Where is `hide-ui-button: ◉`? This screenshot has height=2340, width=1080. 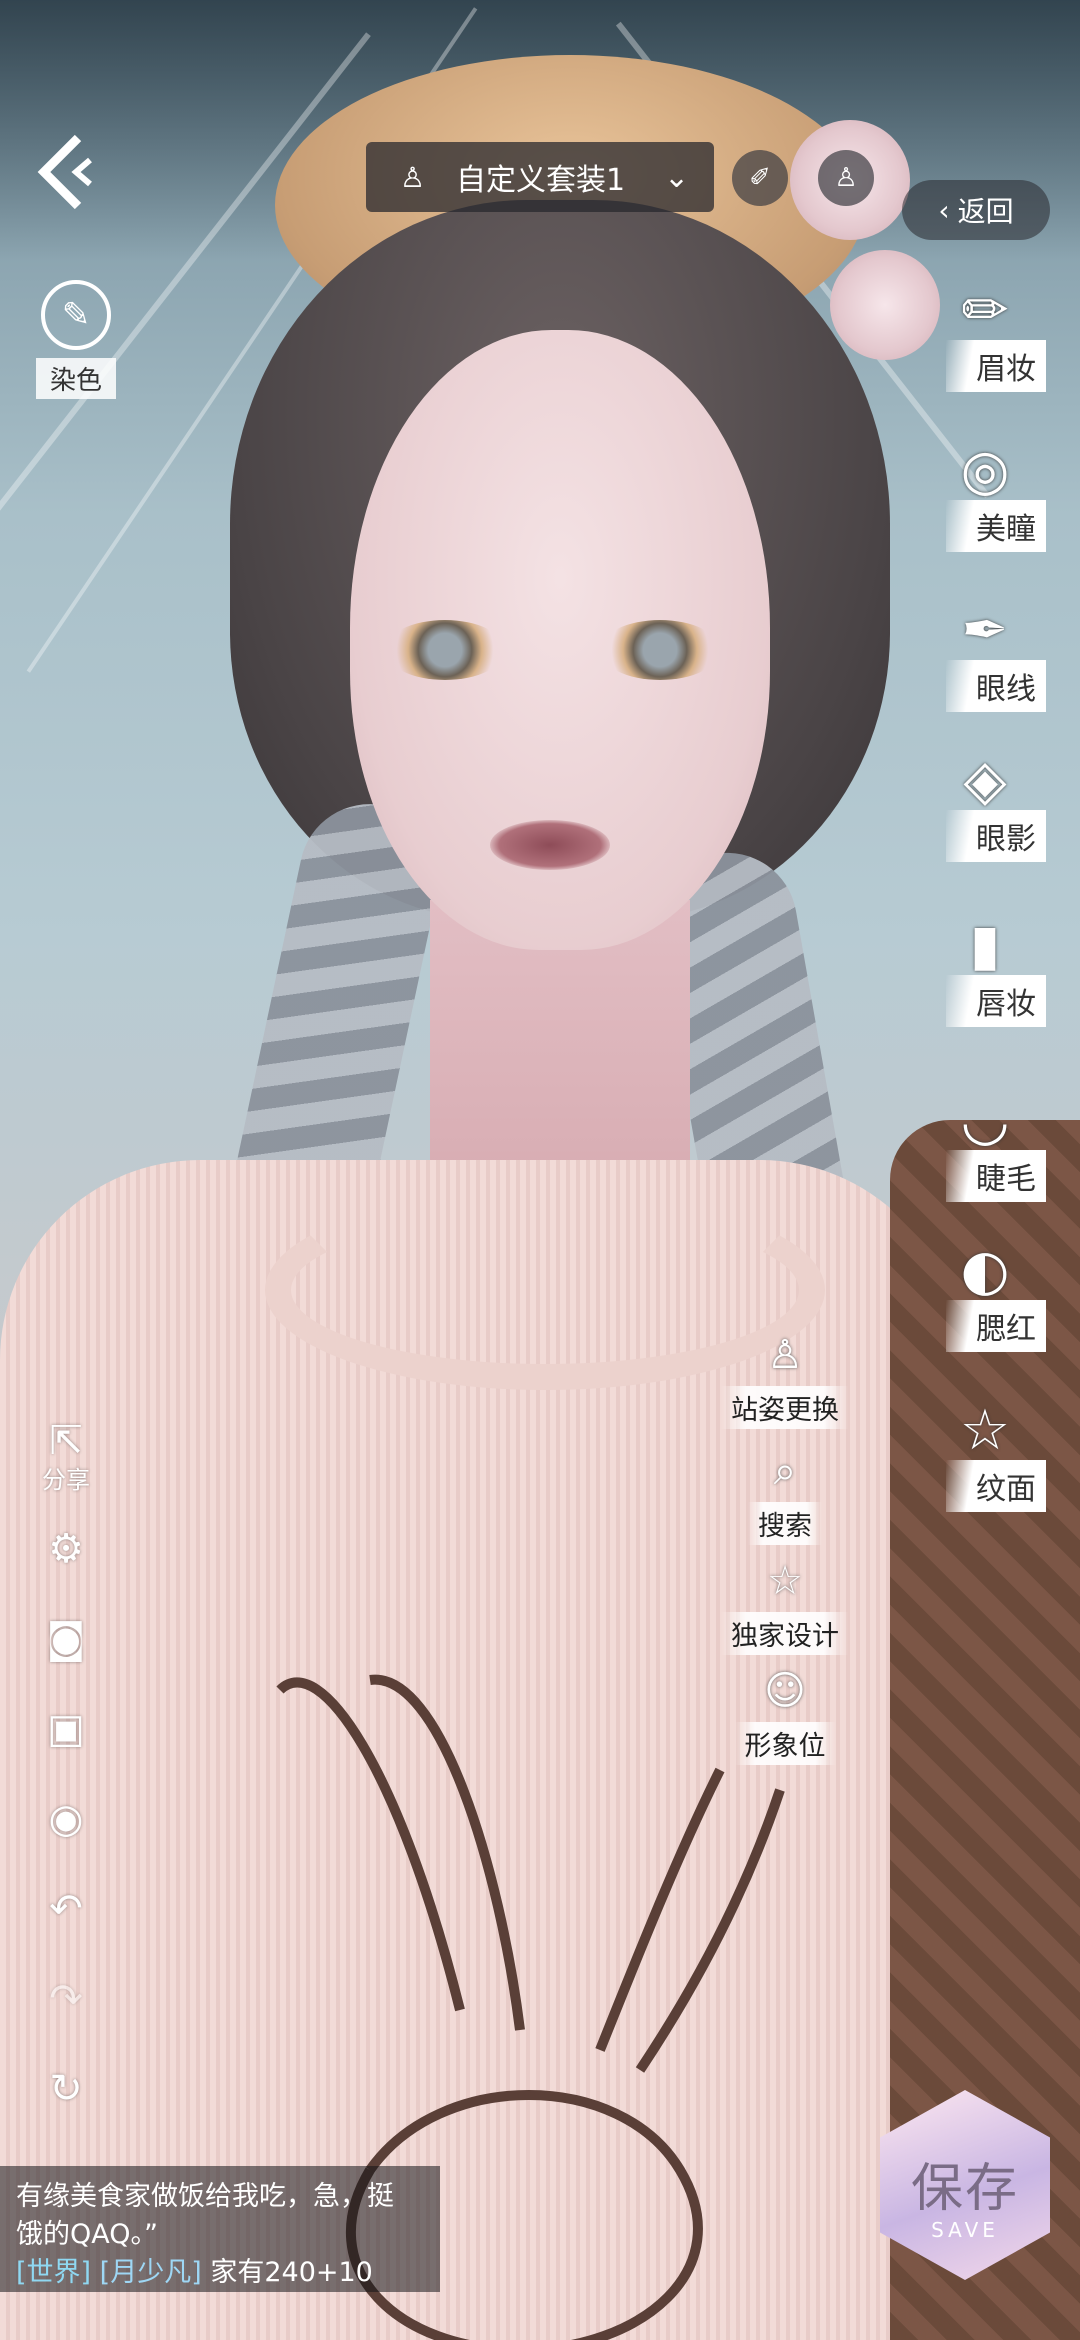 hide-ui-button: ◉ is located at coordinates (66, 1819).